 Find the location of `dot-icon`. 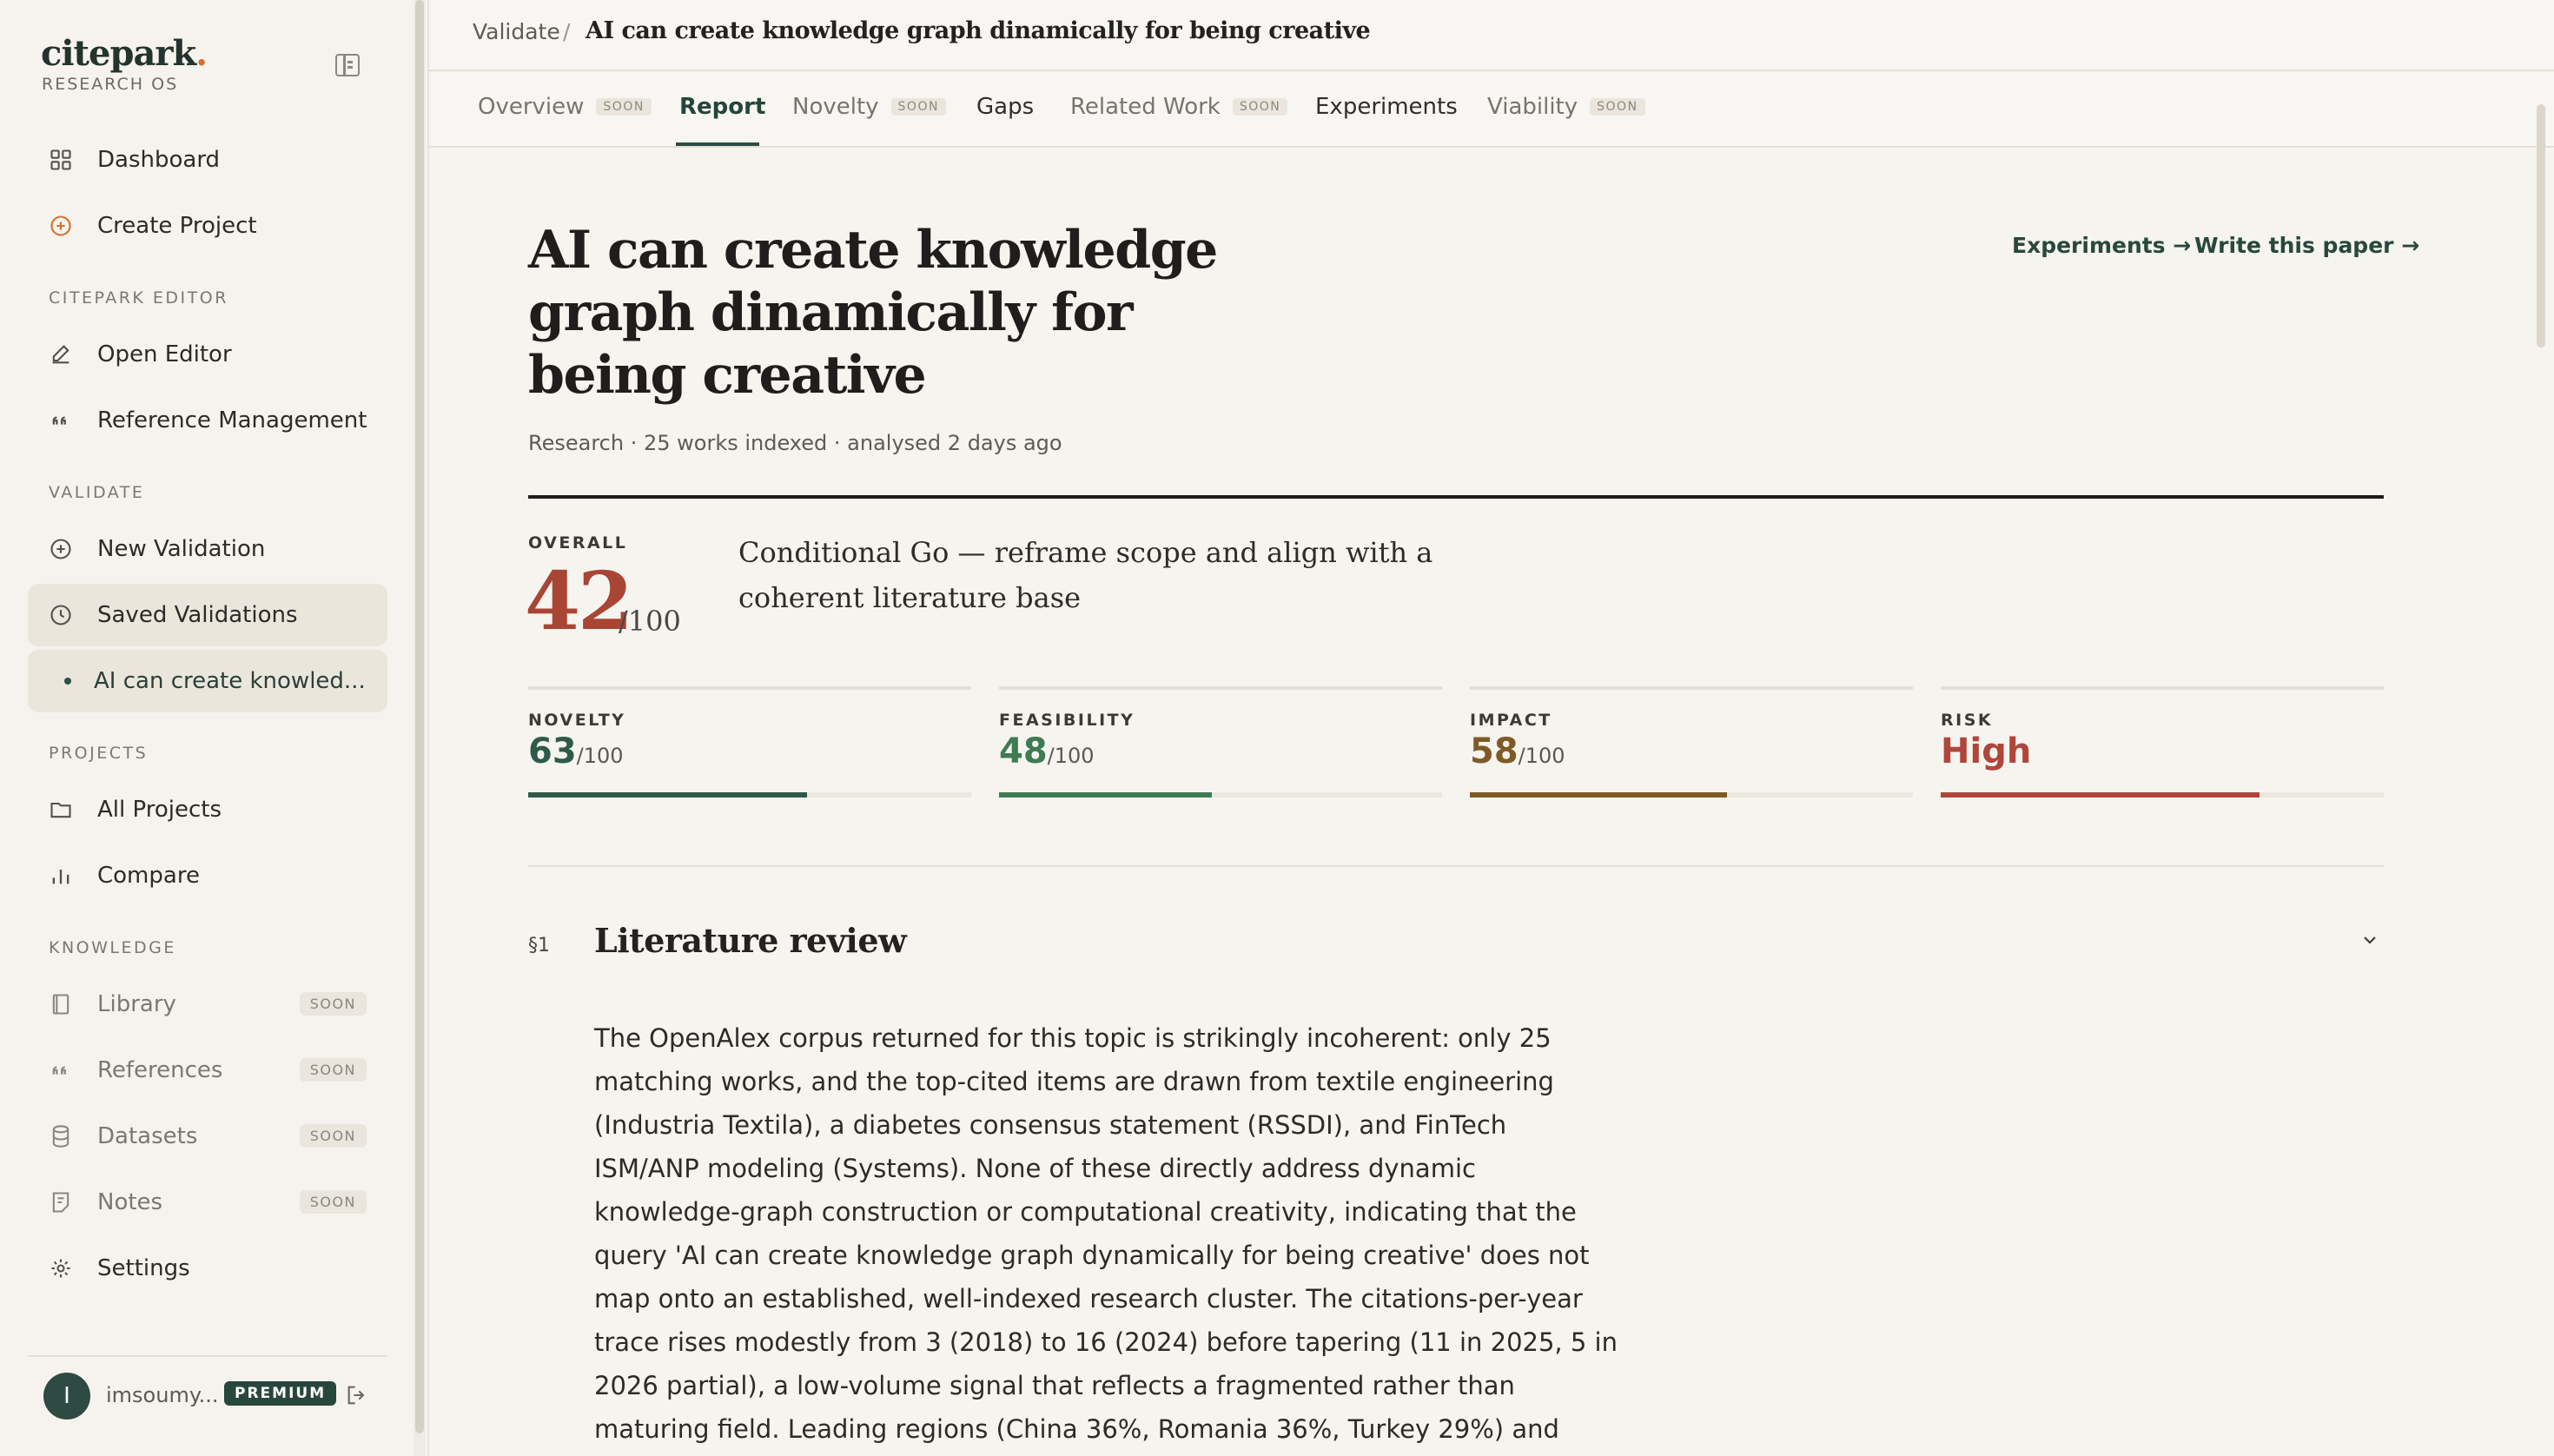

dot-icon is located at coordinates (68, 681).